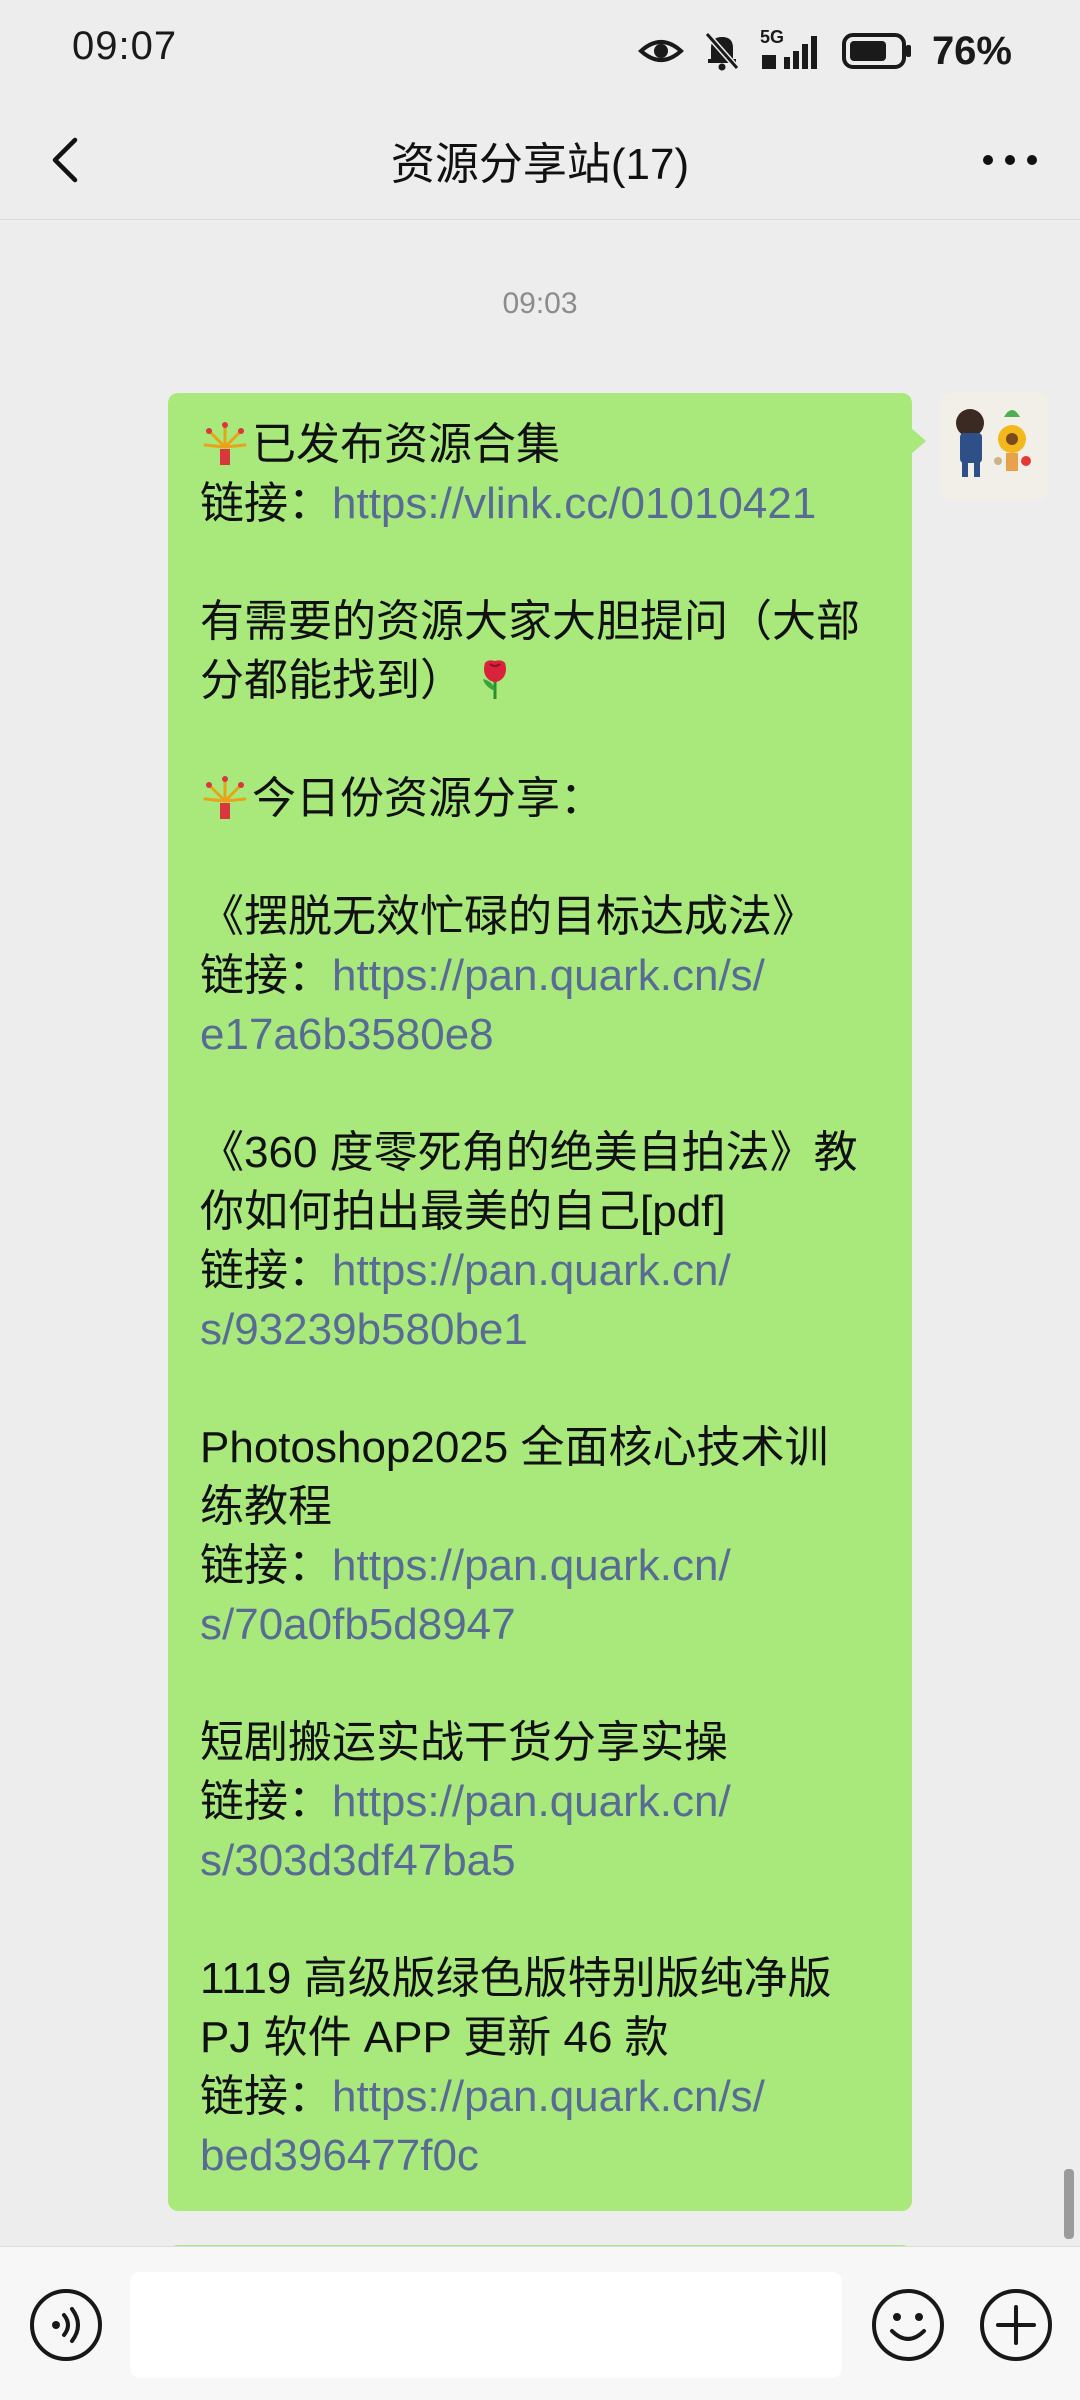 This screenshot has width=1080, height=2400. What do you see at coordinates (540, 1329) in the screenshot?
I see `resource-link-2-cont: s/93239b580be1` at bounding box center [540, 1329].